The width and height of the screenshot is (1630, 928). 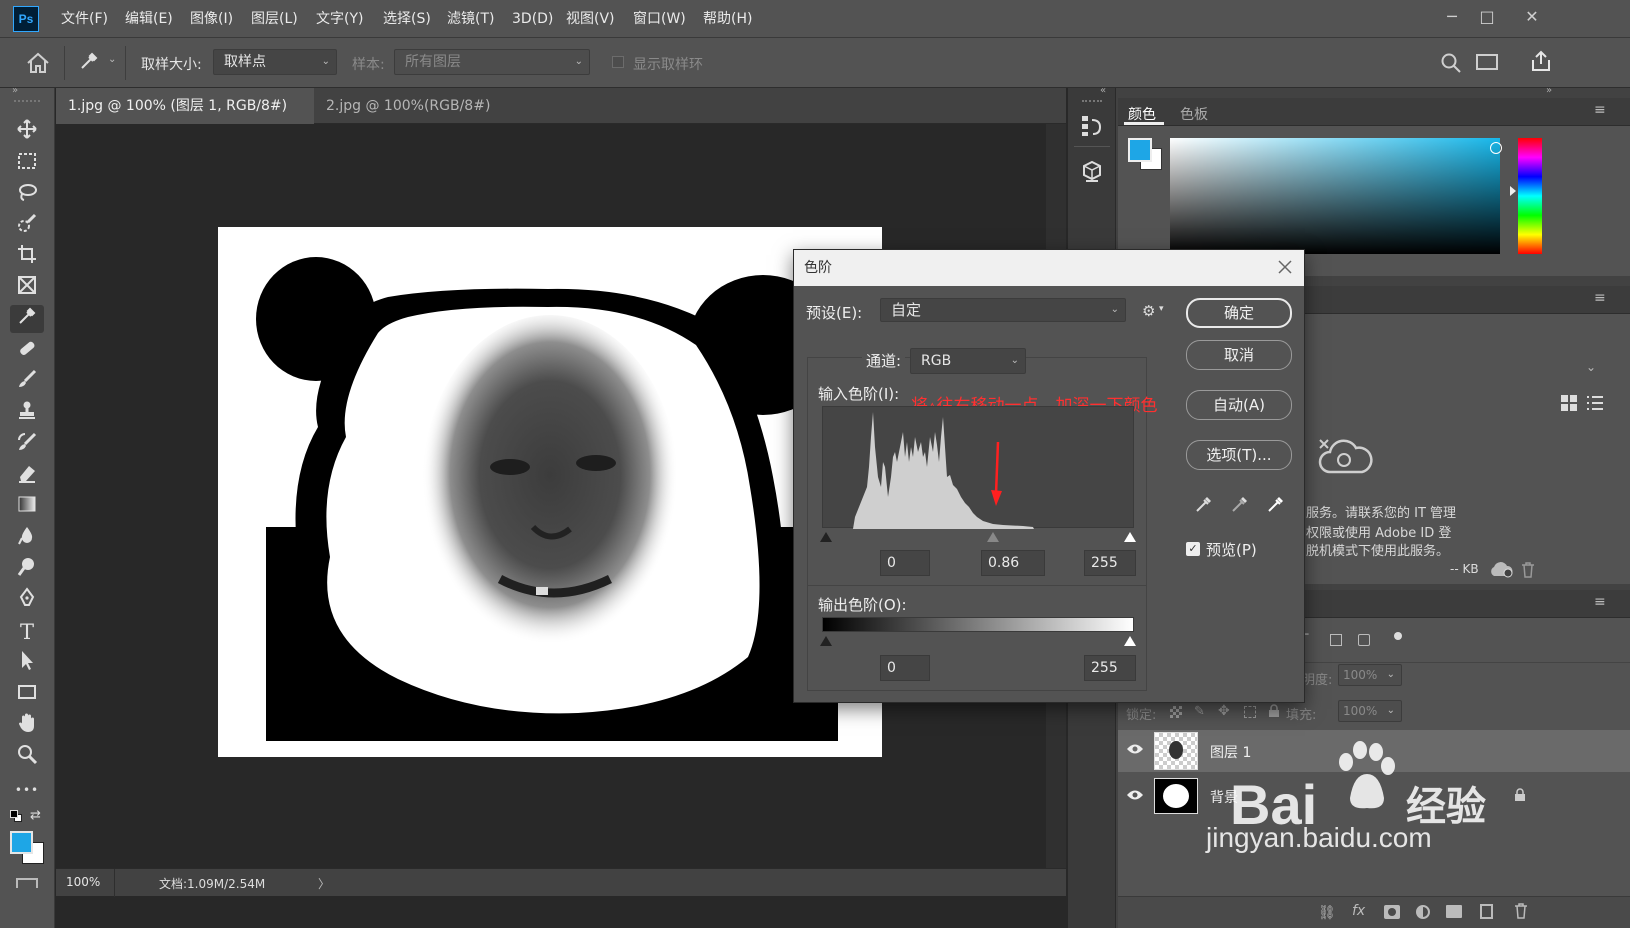 I want to click on blur-icon, so click(x=27, y=538).